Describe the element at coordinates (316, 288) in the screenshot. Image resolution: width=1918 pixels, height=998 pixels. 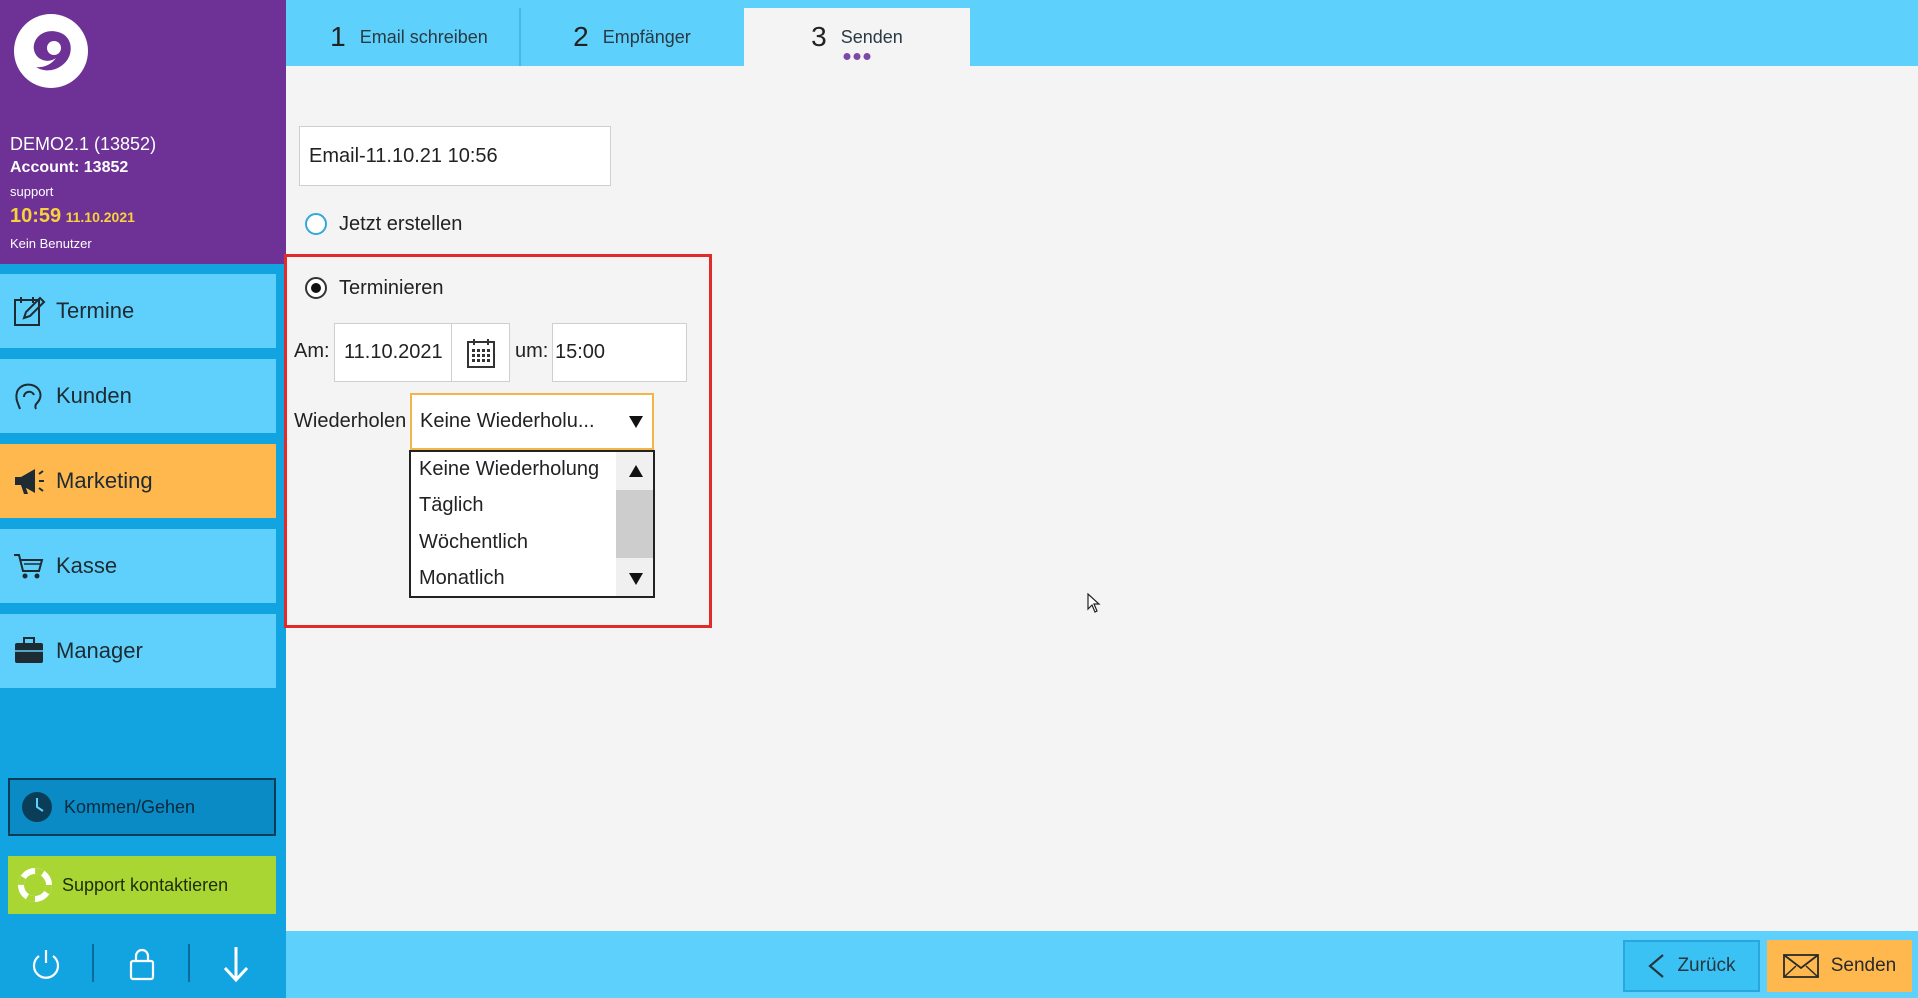
I see `radio-terminieren` at that location.